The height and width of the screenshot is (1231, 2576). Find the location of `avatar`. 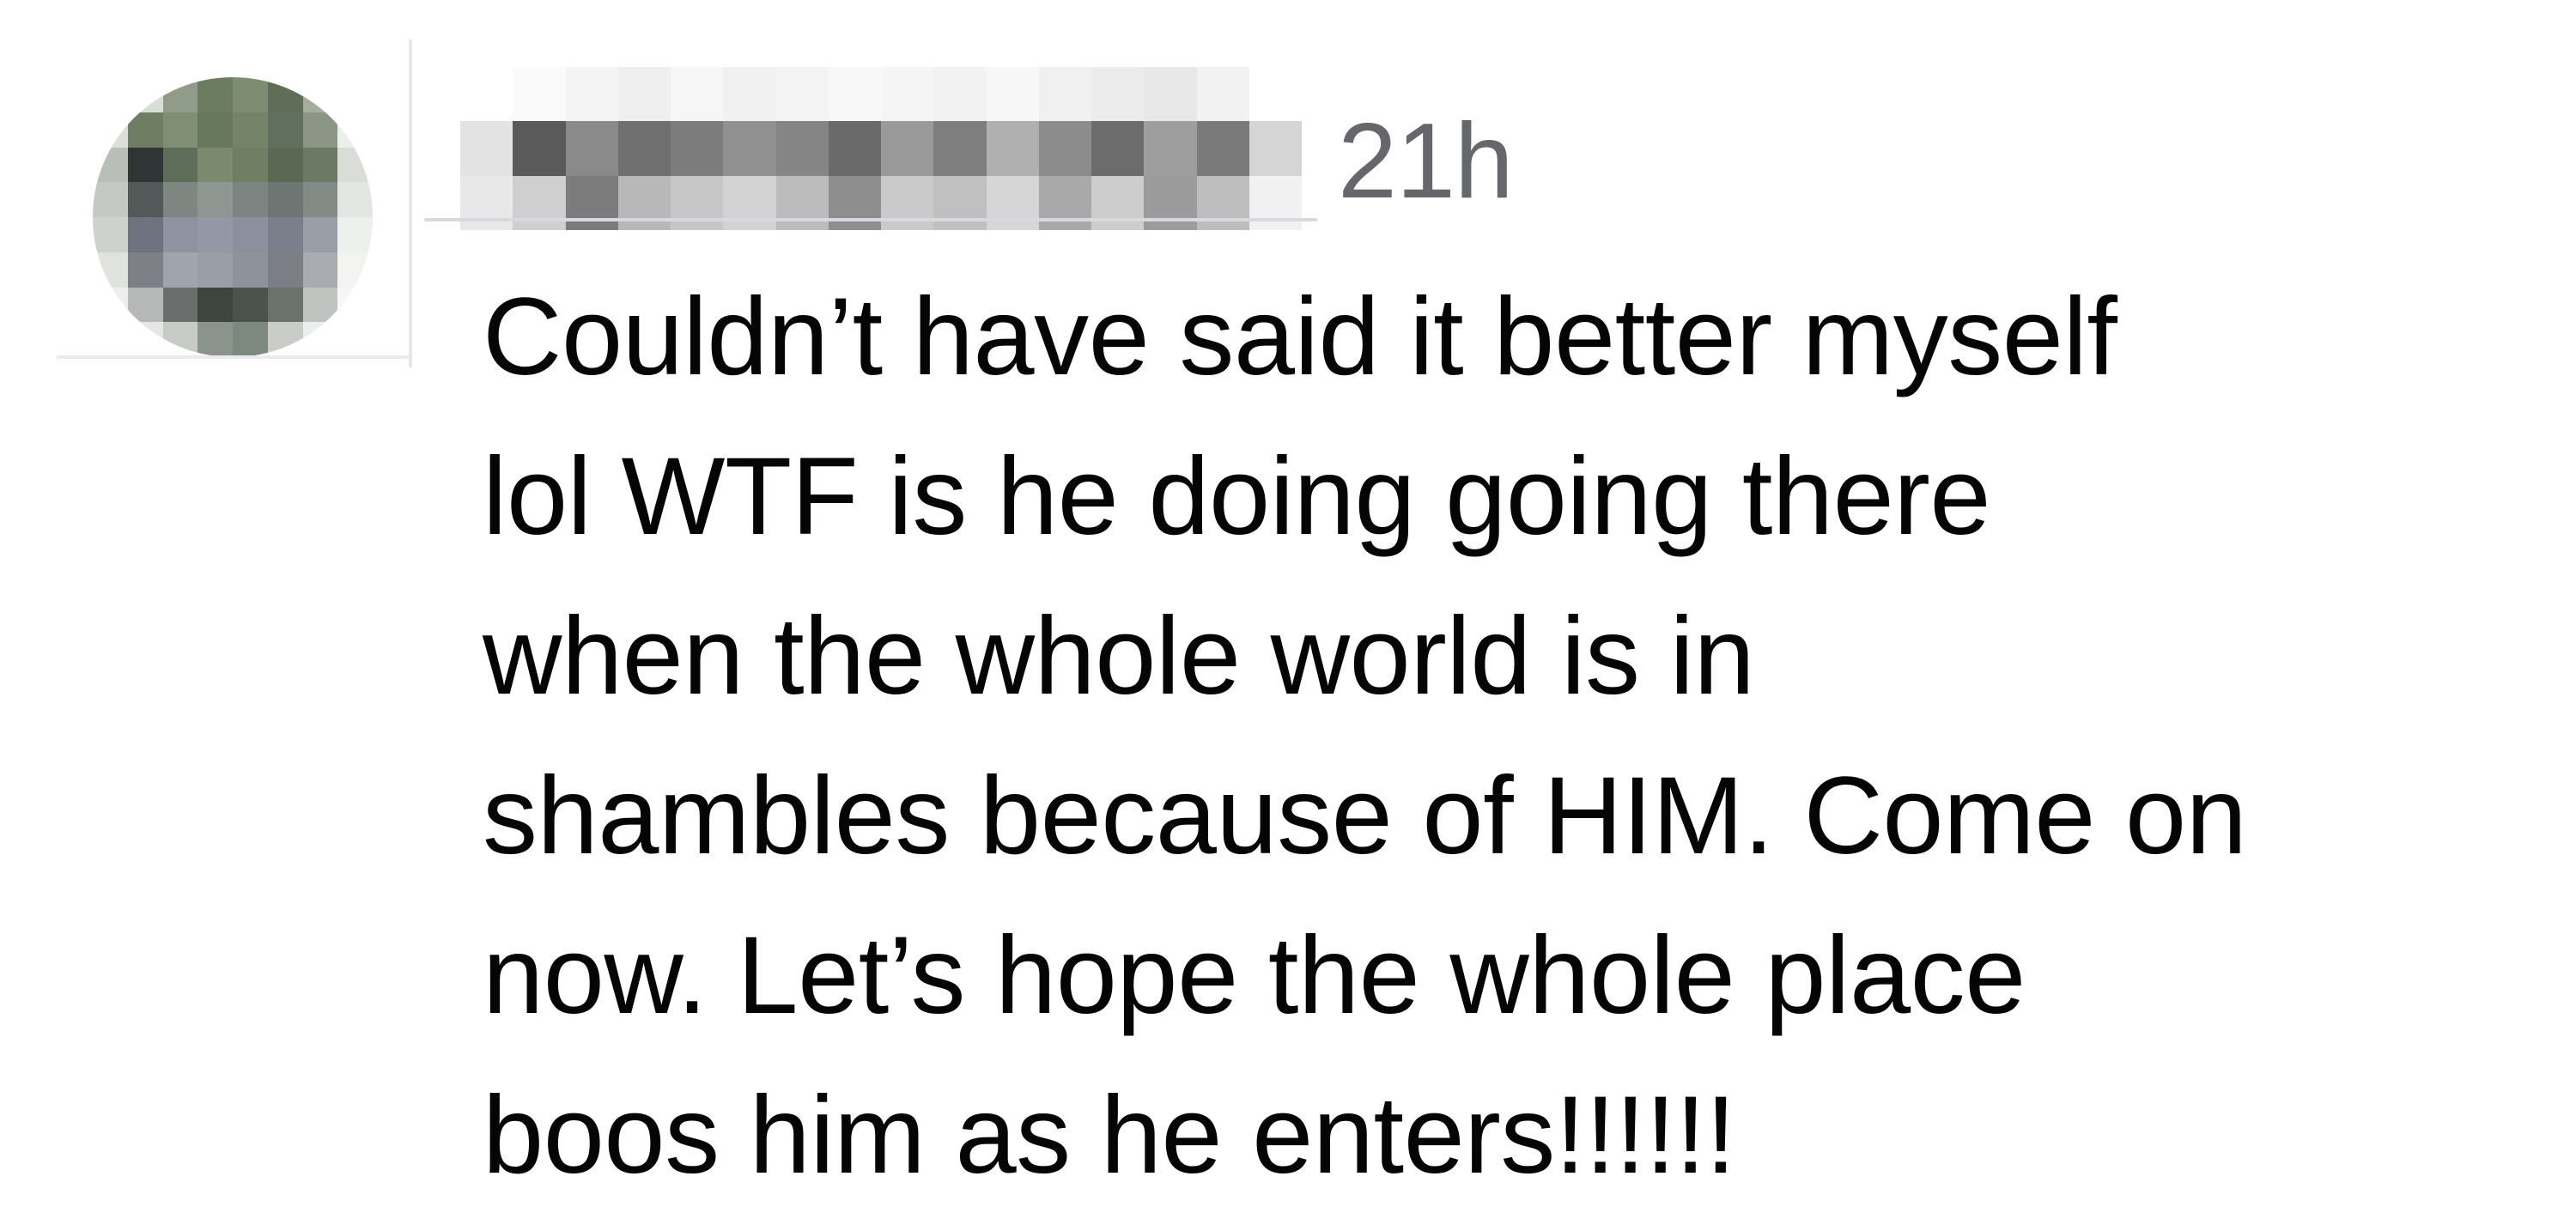

avatar is located at coordinates (233, 217).